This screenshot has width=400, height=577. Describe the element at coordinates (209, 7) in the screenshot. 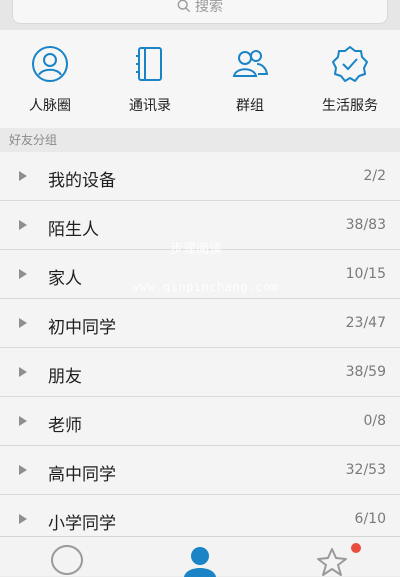

I see `search-label: 搜索` at that location.